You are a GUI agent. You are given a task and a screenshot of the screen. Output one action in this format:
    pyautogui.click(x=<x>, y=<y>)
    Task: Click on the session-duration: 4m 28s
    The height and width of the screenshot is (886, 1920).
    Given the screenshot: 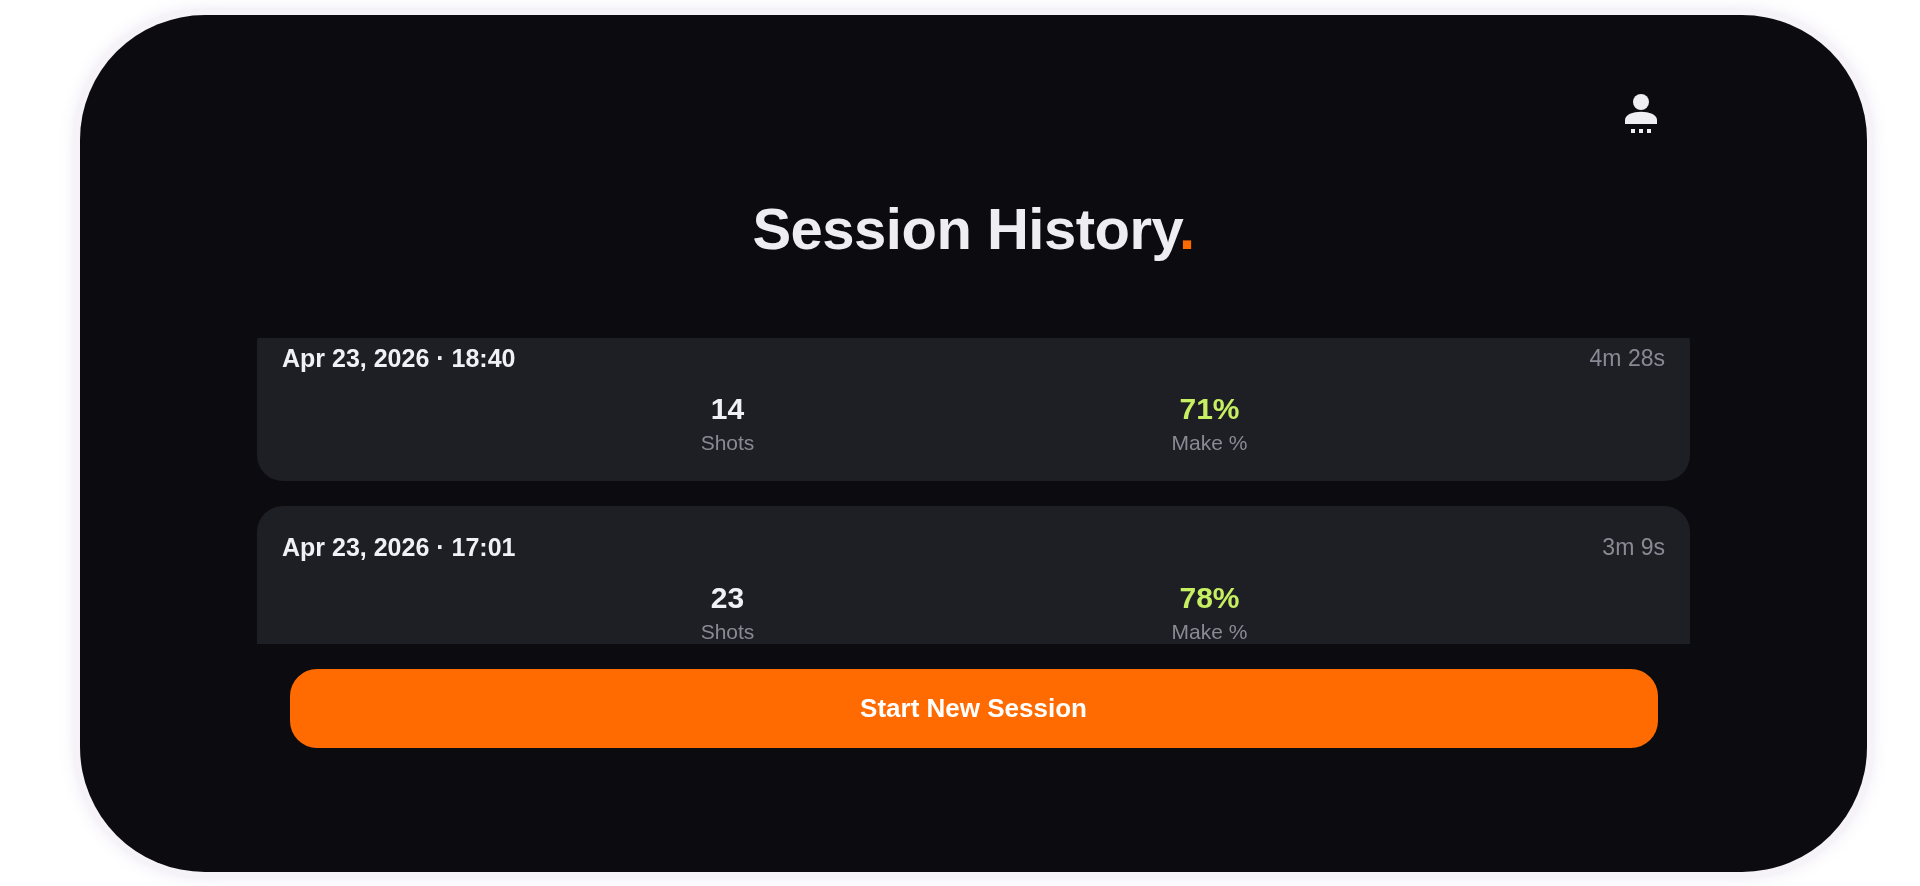 What is the action you would take?
    pyautogui.click(x=1627, y=358)
    